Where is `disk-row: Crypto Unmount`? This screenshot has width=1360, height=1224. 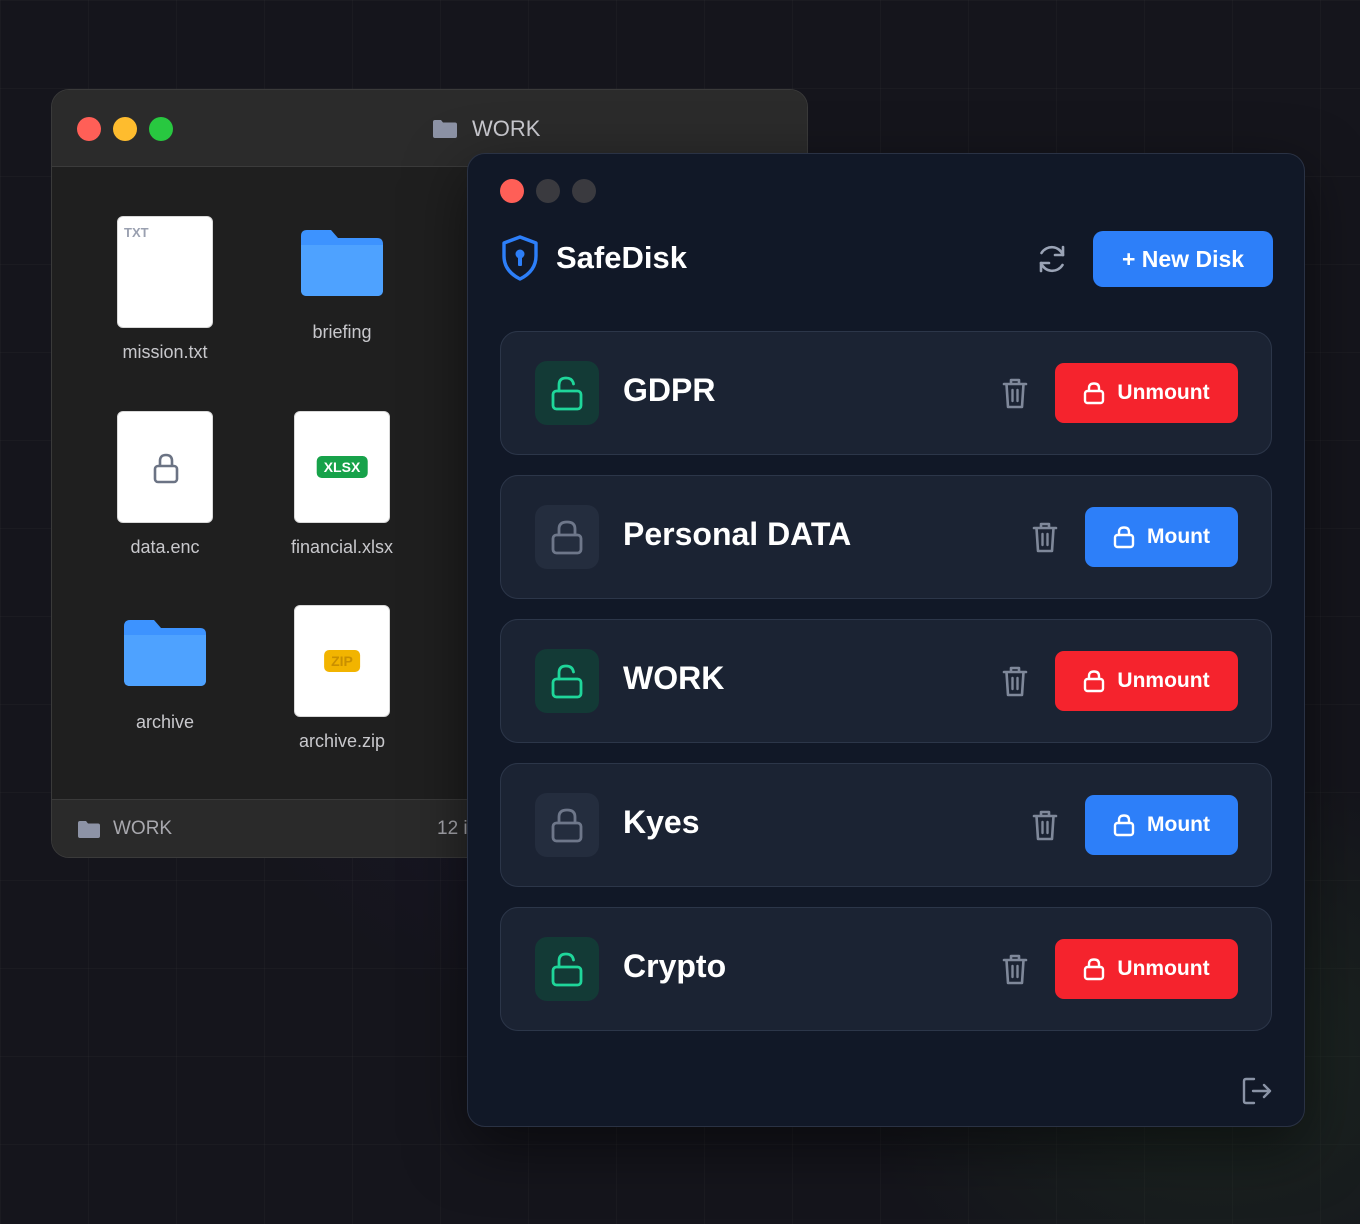
disk-row: Crypto Unmount is located at coordinates (886, 969).